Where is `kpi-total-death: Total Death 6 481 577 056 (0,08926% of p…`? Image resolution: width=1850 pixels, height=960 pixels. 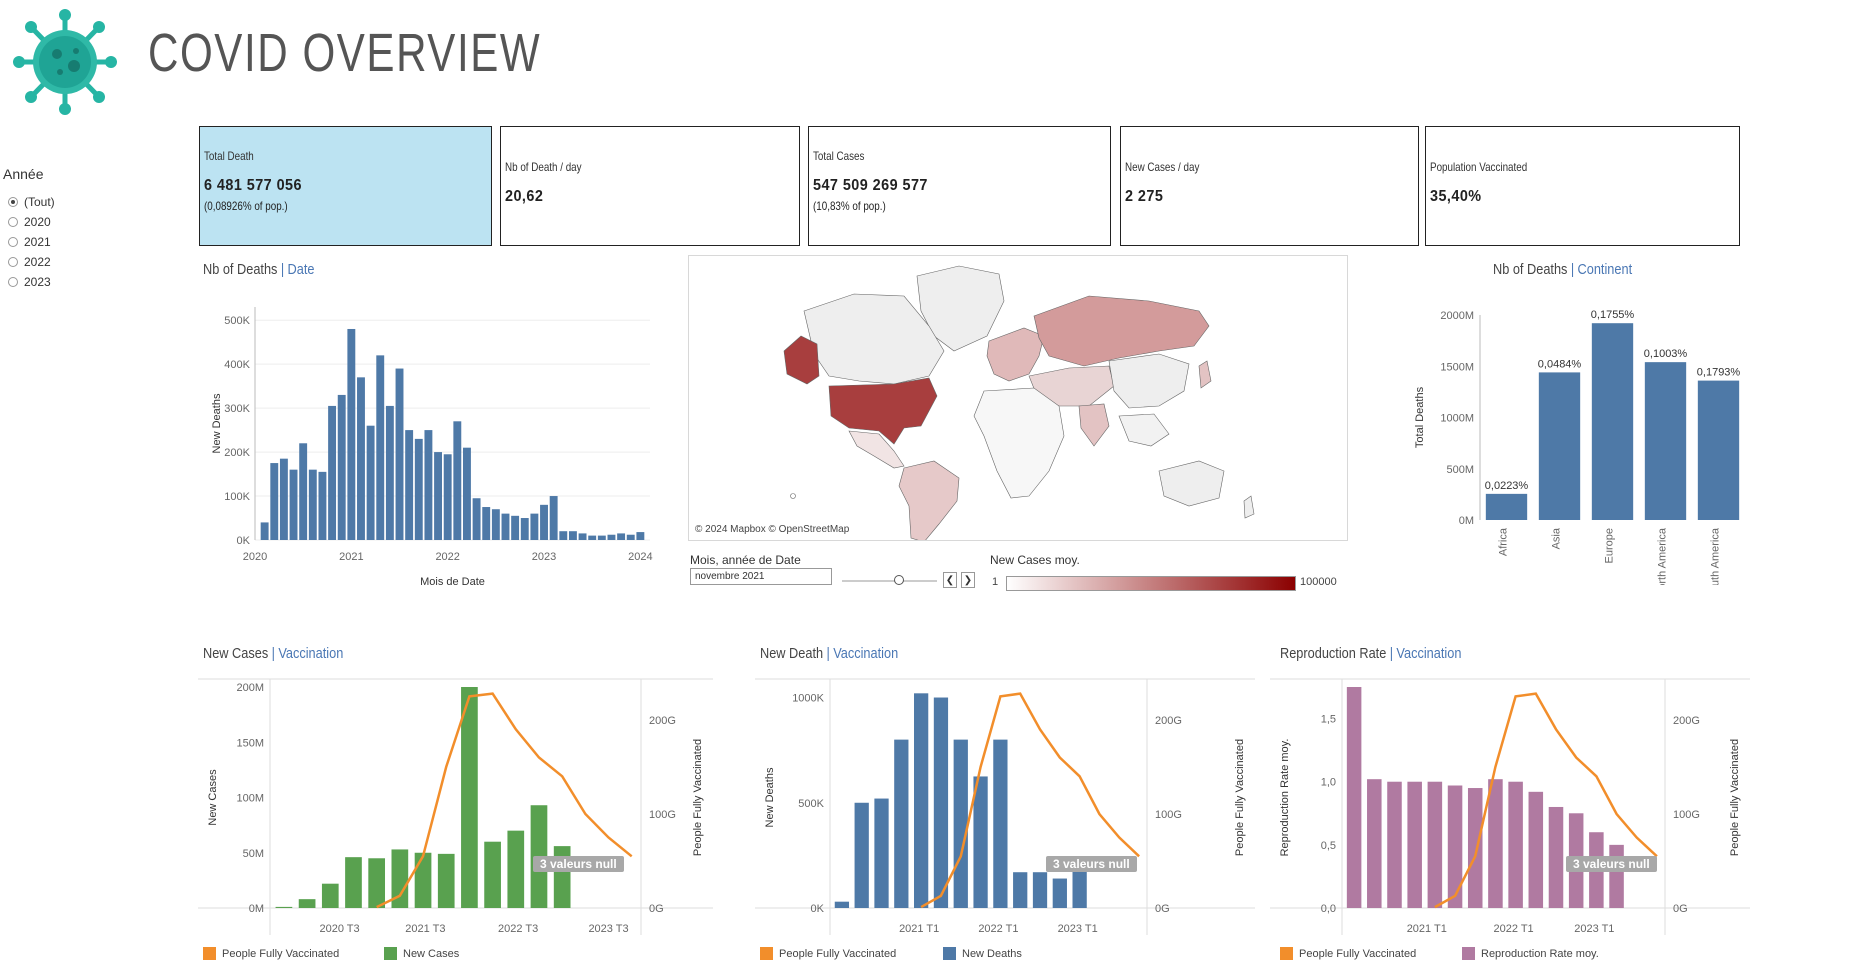 kpi-total-death: Total Death 6 481 577 056 (0,08926% of p… is located at coordinates (345, 186).